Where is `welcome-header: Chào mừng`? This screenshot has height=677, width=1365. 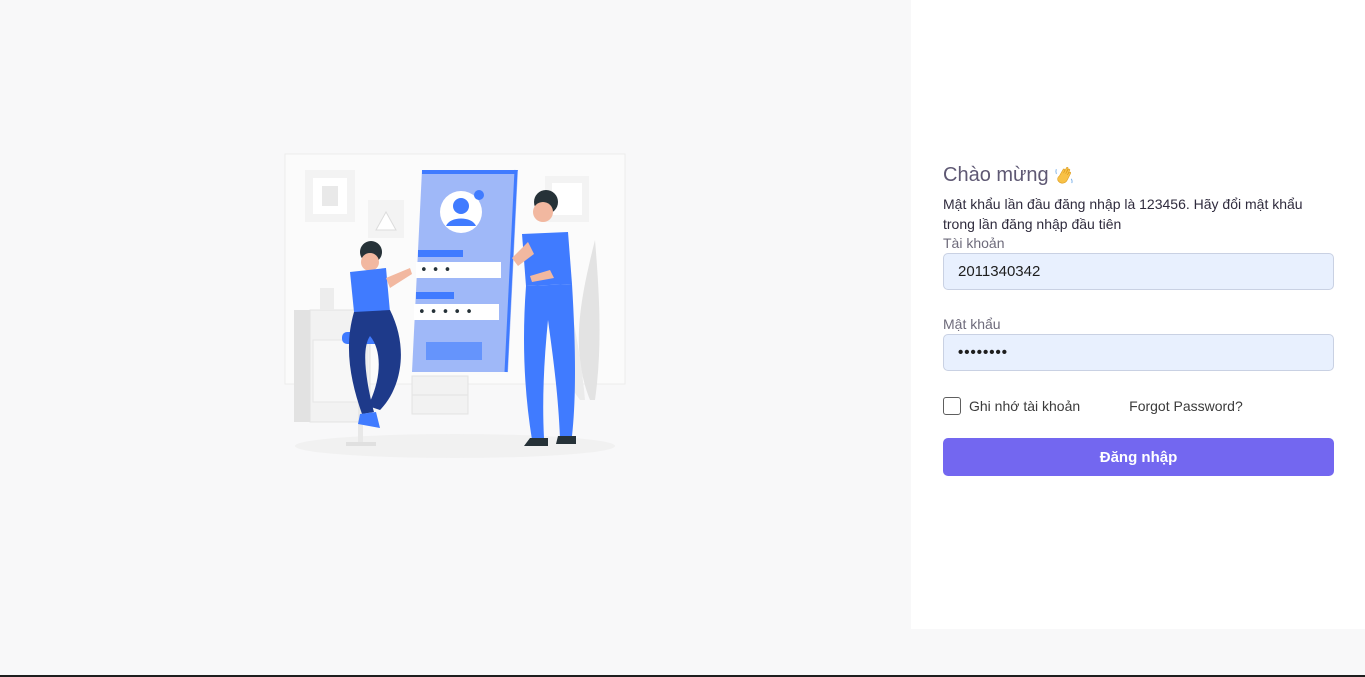
welcome-header: Chào mừng is located at coordinates (1138, 175).